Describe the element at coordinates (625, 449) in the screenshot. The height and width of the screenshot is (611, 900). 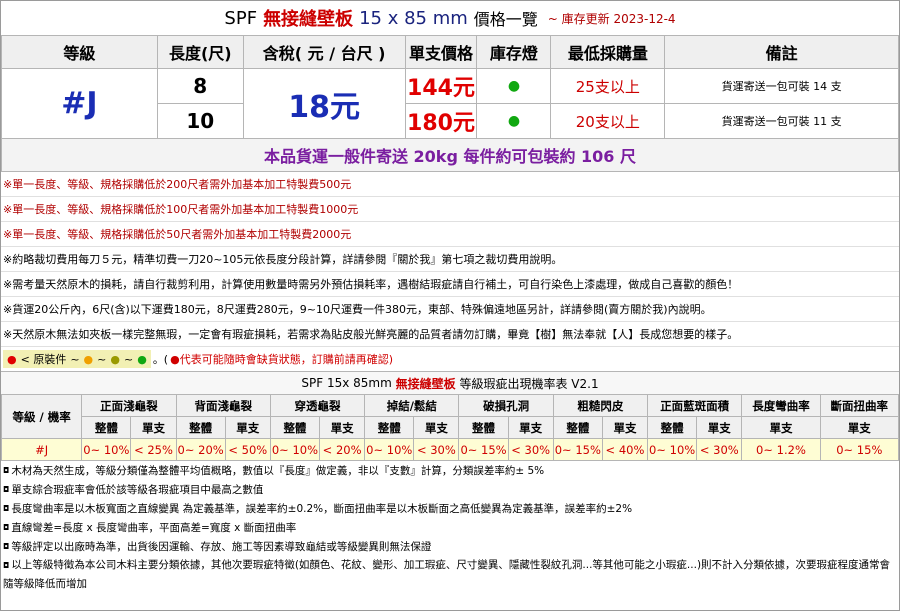
I see `defect-value: < 40%` at that location.